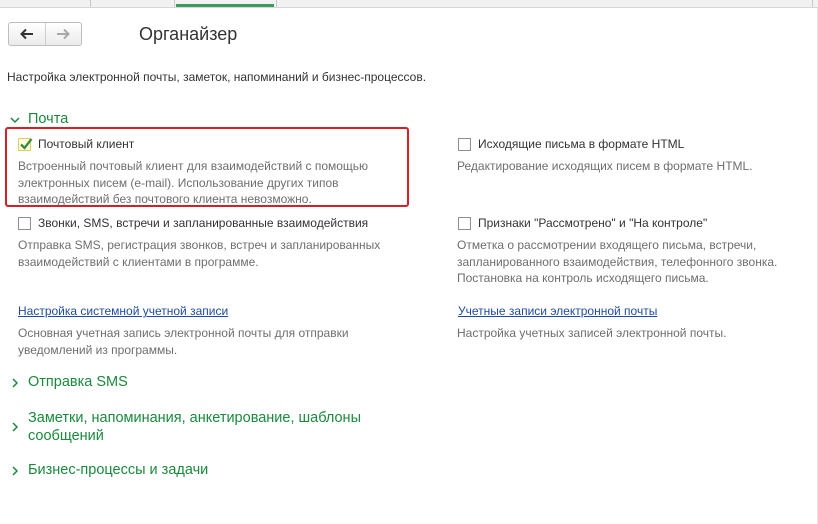  I want to click on active-tab-indicator, so click(225, 5).